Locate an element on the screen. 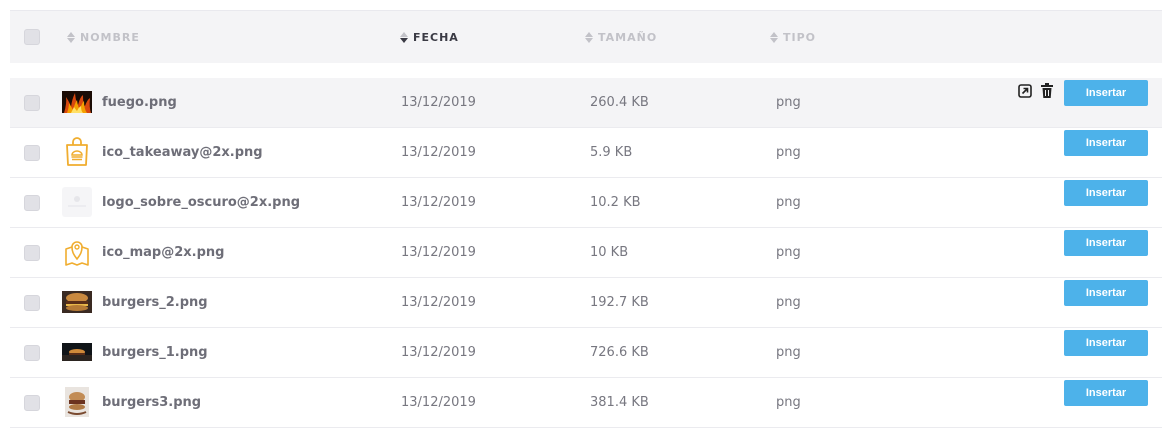 The height and width of the screenshot is (428, 1164). select-all-cell is located at coordinates (32, 37).